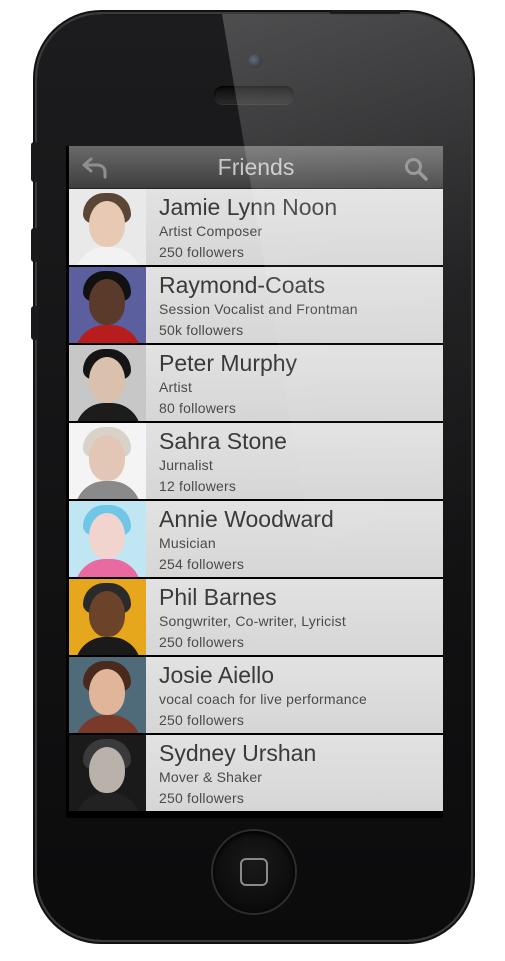  Describe the element at coordinates (242, 285) in the screenshot. I see `friend-name: Raymond-Coats` at that location.